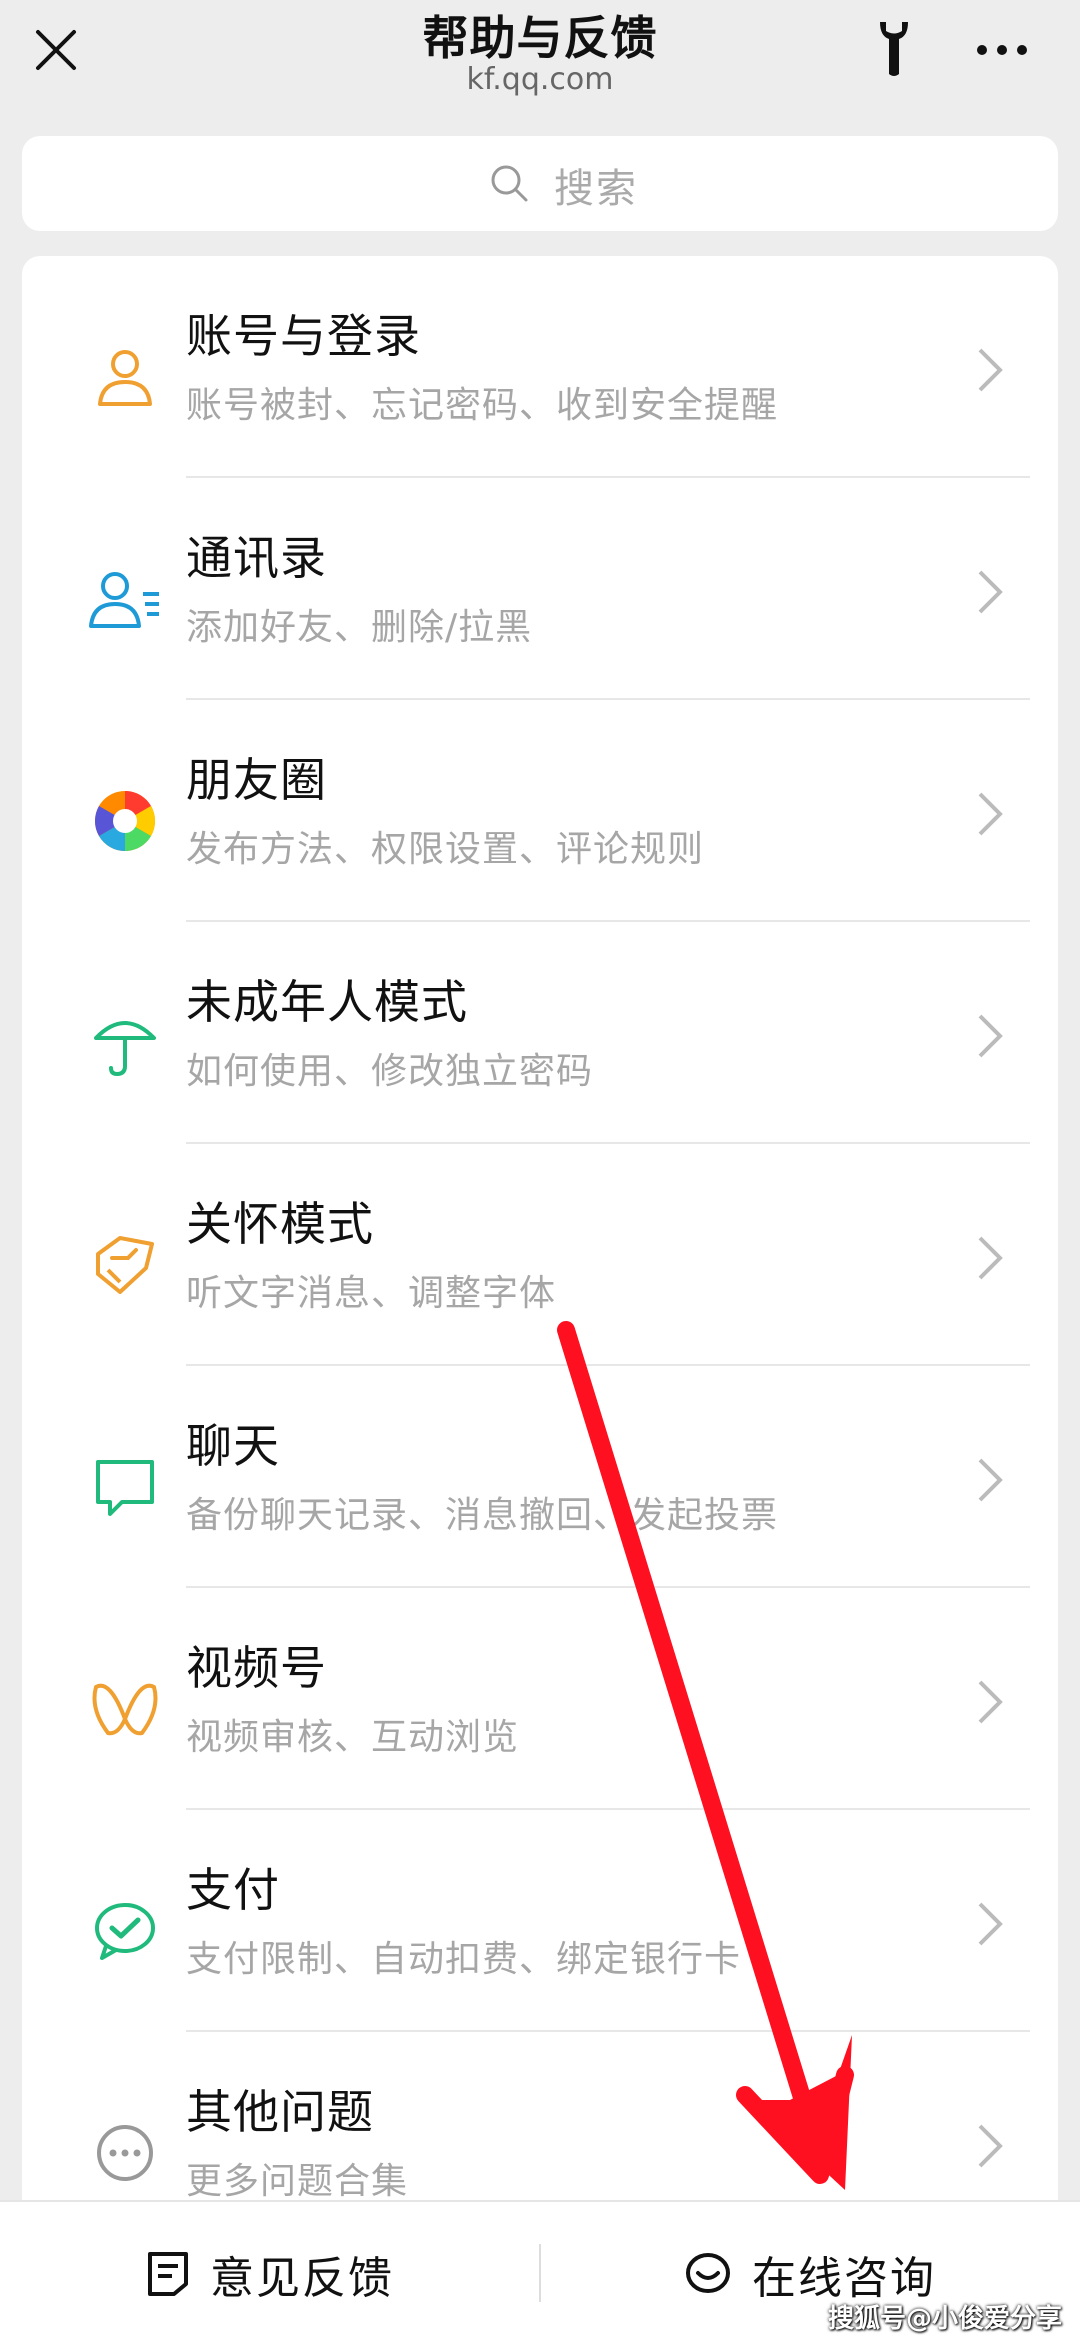 The height and width of the screenshot is (2345, 1080). Describe the element at coordinates (540, 1699) in the screenshot. I see `list-item-channels: 视频号 视频审核、互动浏览` at that location.